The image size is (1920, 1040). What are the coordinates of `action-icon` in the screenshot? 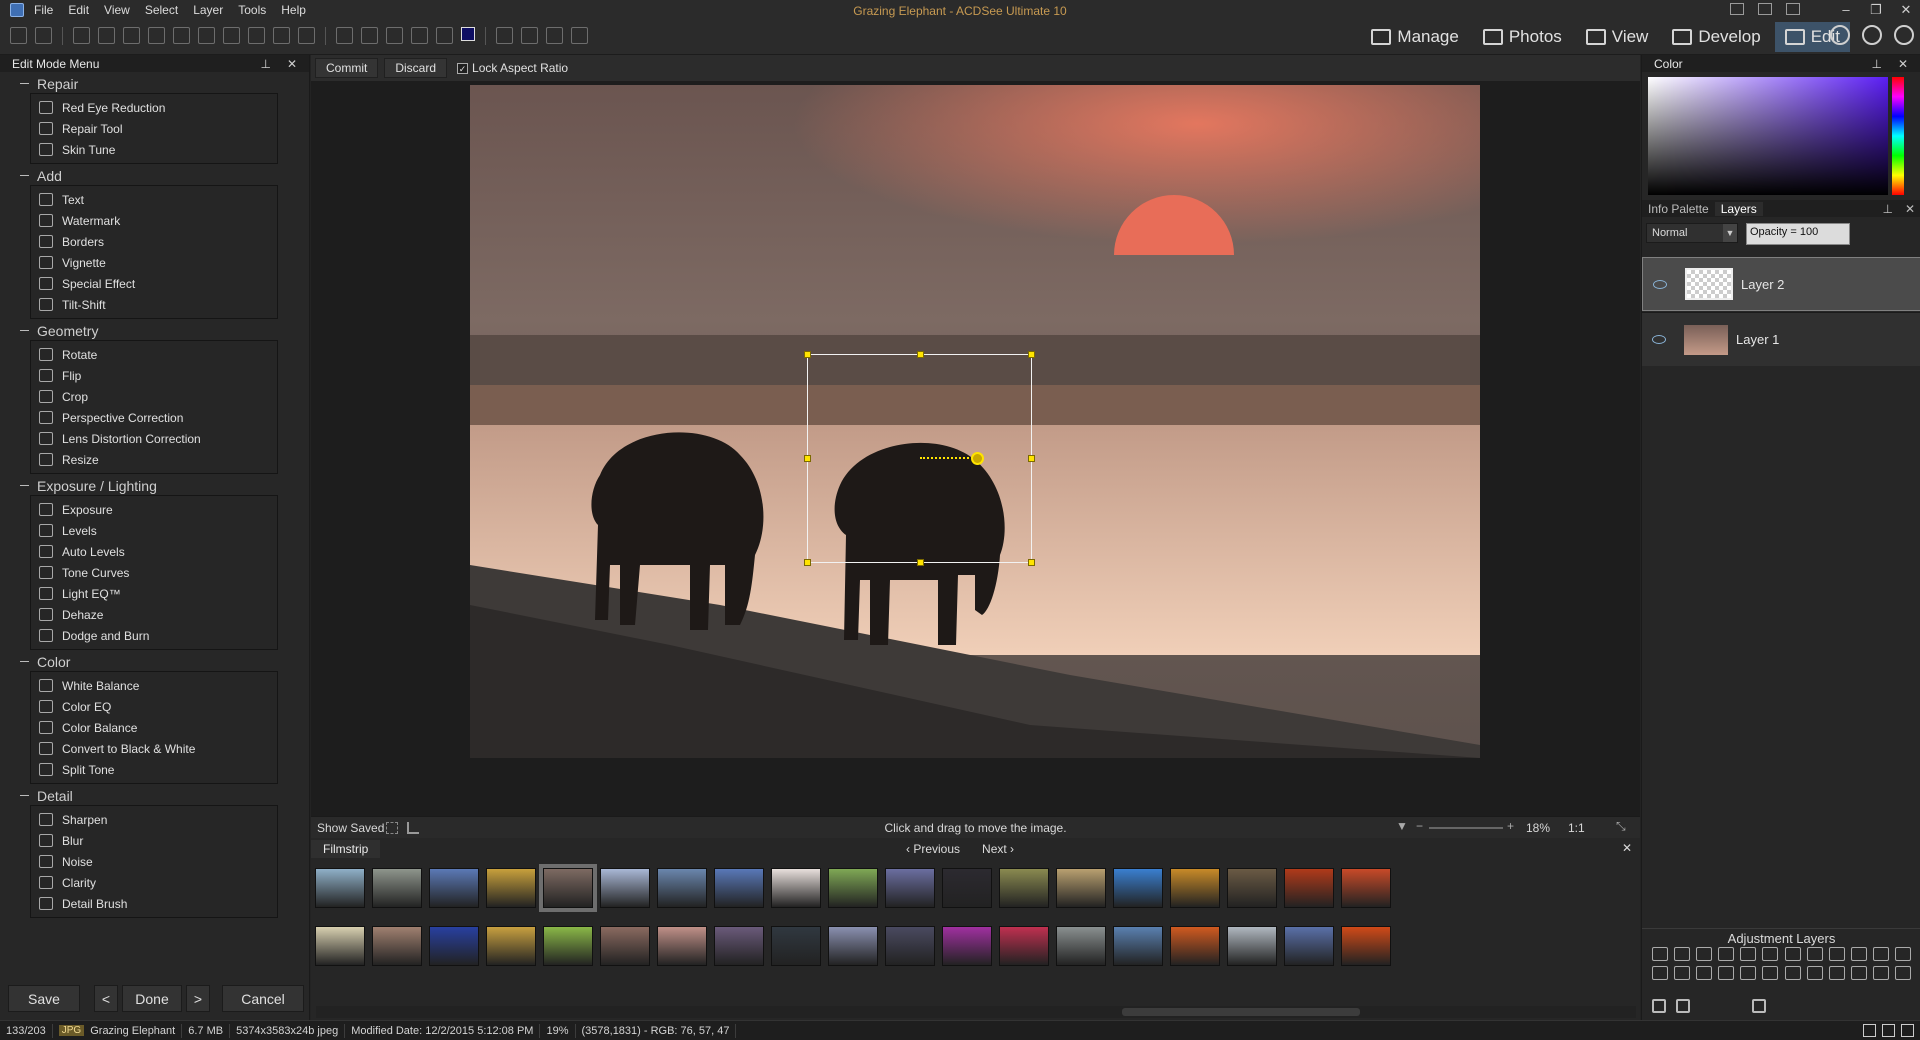 It's located at (579, 35).